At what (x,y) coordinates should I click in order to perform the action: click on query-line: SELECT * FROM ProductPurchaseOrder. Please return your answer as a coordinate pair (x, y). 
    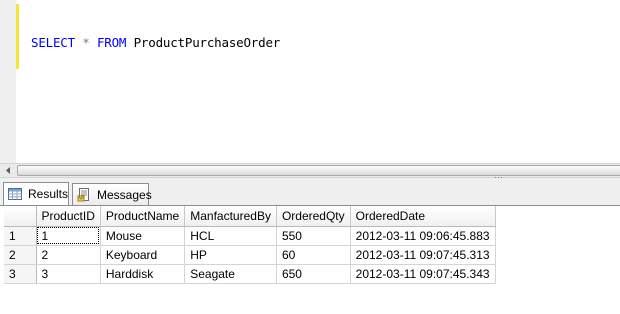
    Looking at the image, I should click on (155, 43).